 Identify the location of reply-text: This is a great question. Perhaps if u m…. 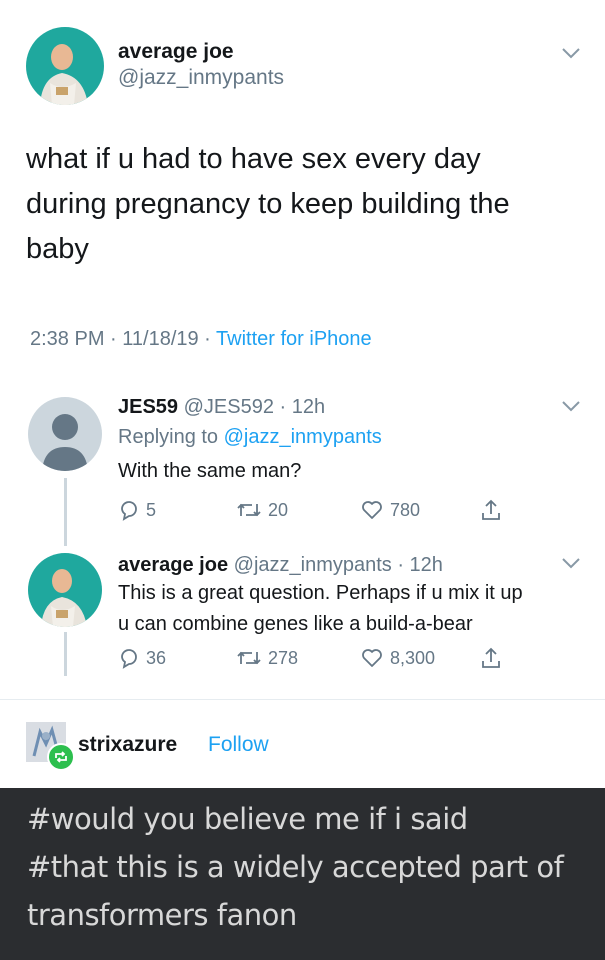
(353, 609).